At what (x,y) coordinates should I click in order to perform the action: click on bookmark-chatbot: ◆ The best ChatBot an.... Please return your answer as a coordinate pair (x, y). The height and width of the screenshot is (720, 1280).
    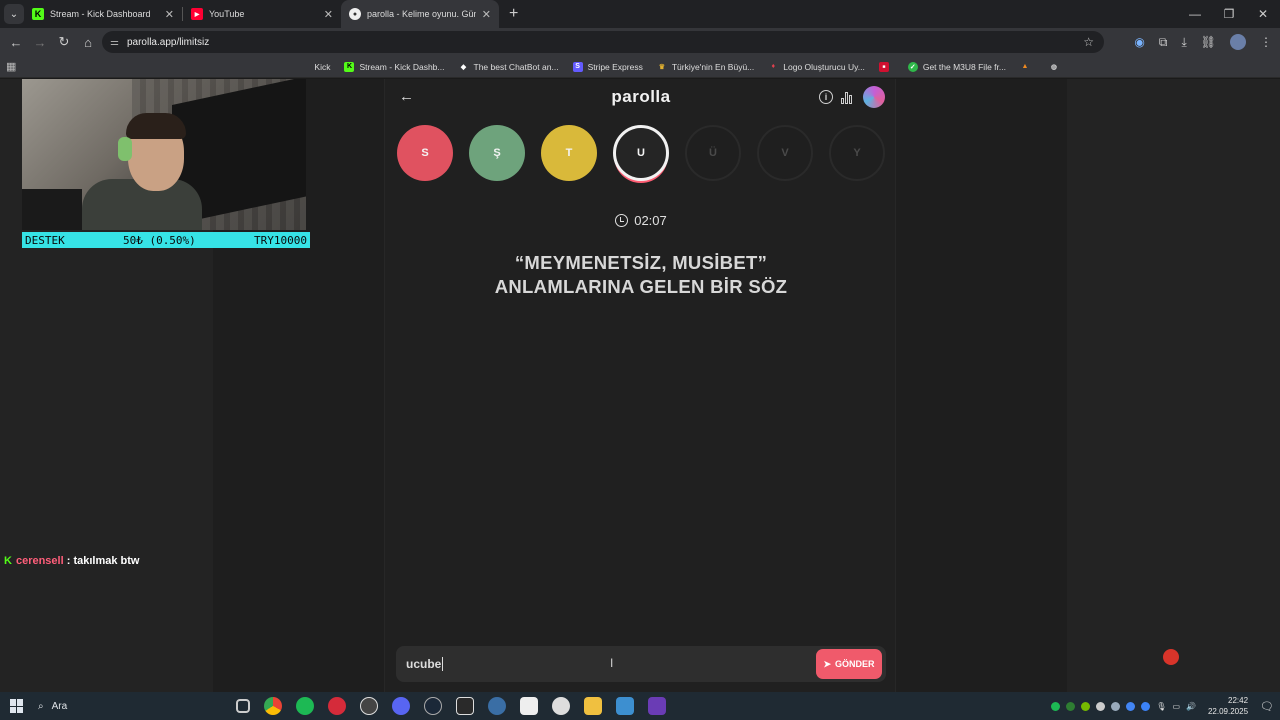
    Looking at the image, I should click on (509, 67).